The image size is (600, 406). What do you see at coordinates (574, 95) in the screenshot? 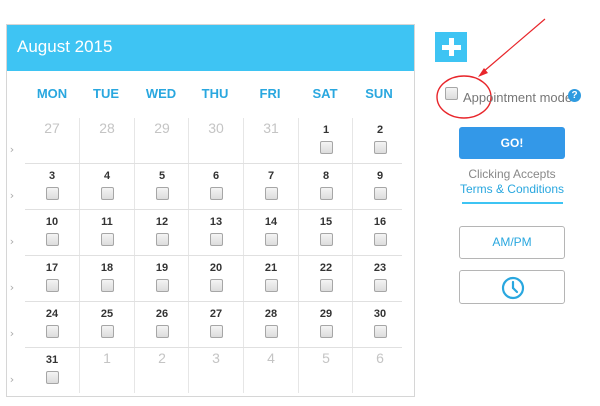
I see `help-icon: ?` at bounding box center [574, 95].